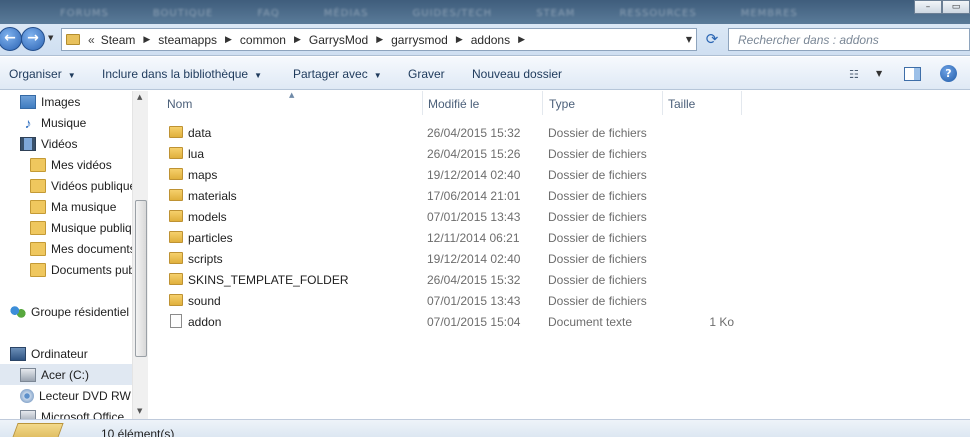 The height and width of the screenshot is (437, 970). I want to click on window-caption-buttons: – ▭, so click(942, 7).